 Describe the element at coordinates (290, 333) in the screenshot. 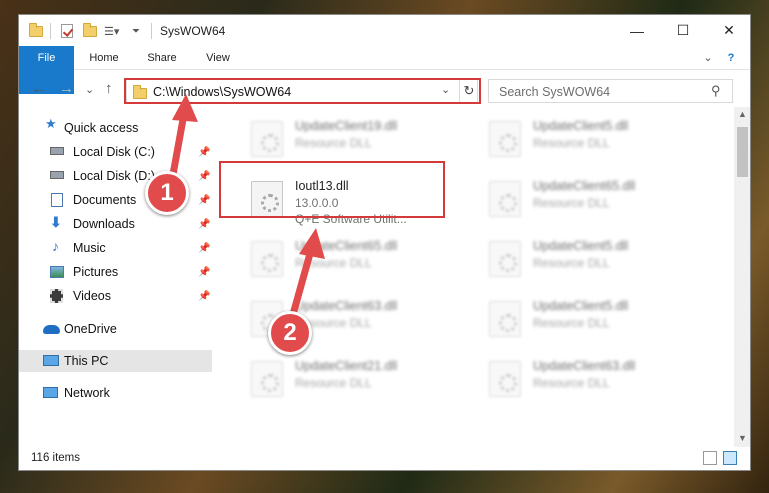

I see `step-2-badge: 2` at that location.